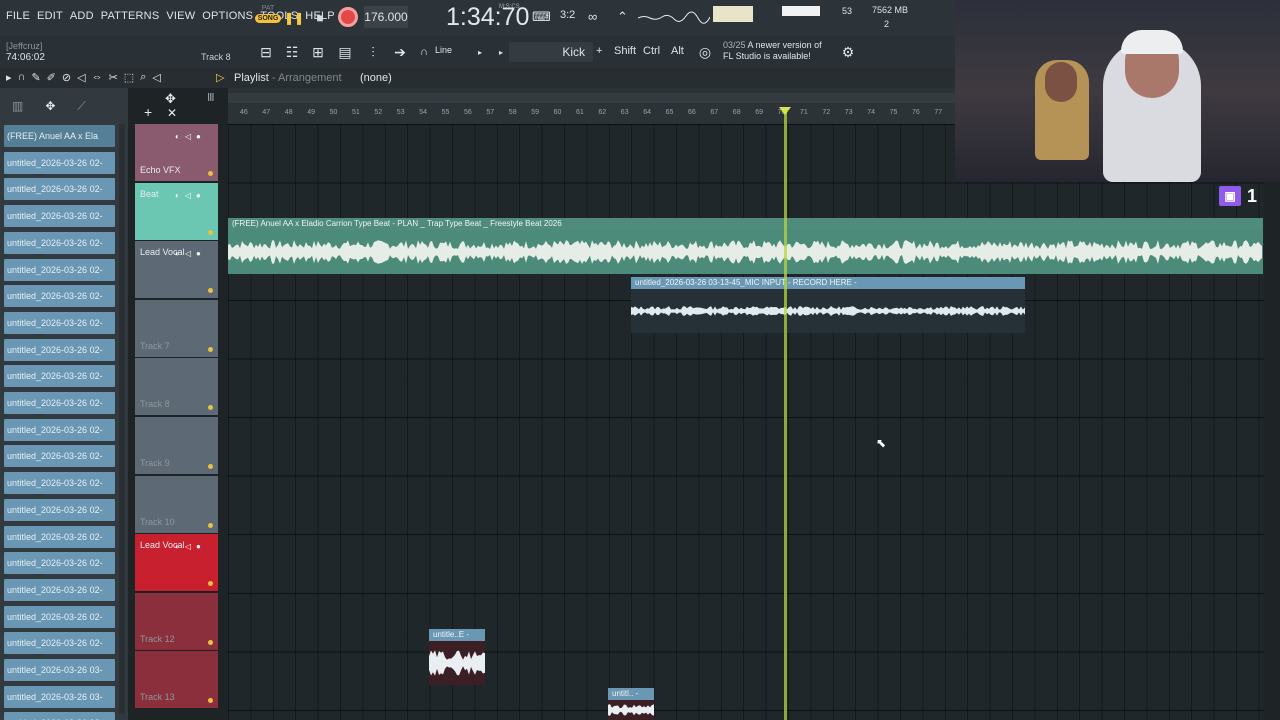  What do you see at coordinates (501, 52) in the screenshot?
I see `play-preview-icon: ▸` at bounding box center [501, 52].